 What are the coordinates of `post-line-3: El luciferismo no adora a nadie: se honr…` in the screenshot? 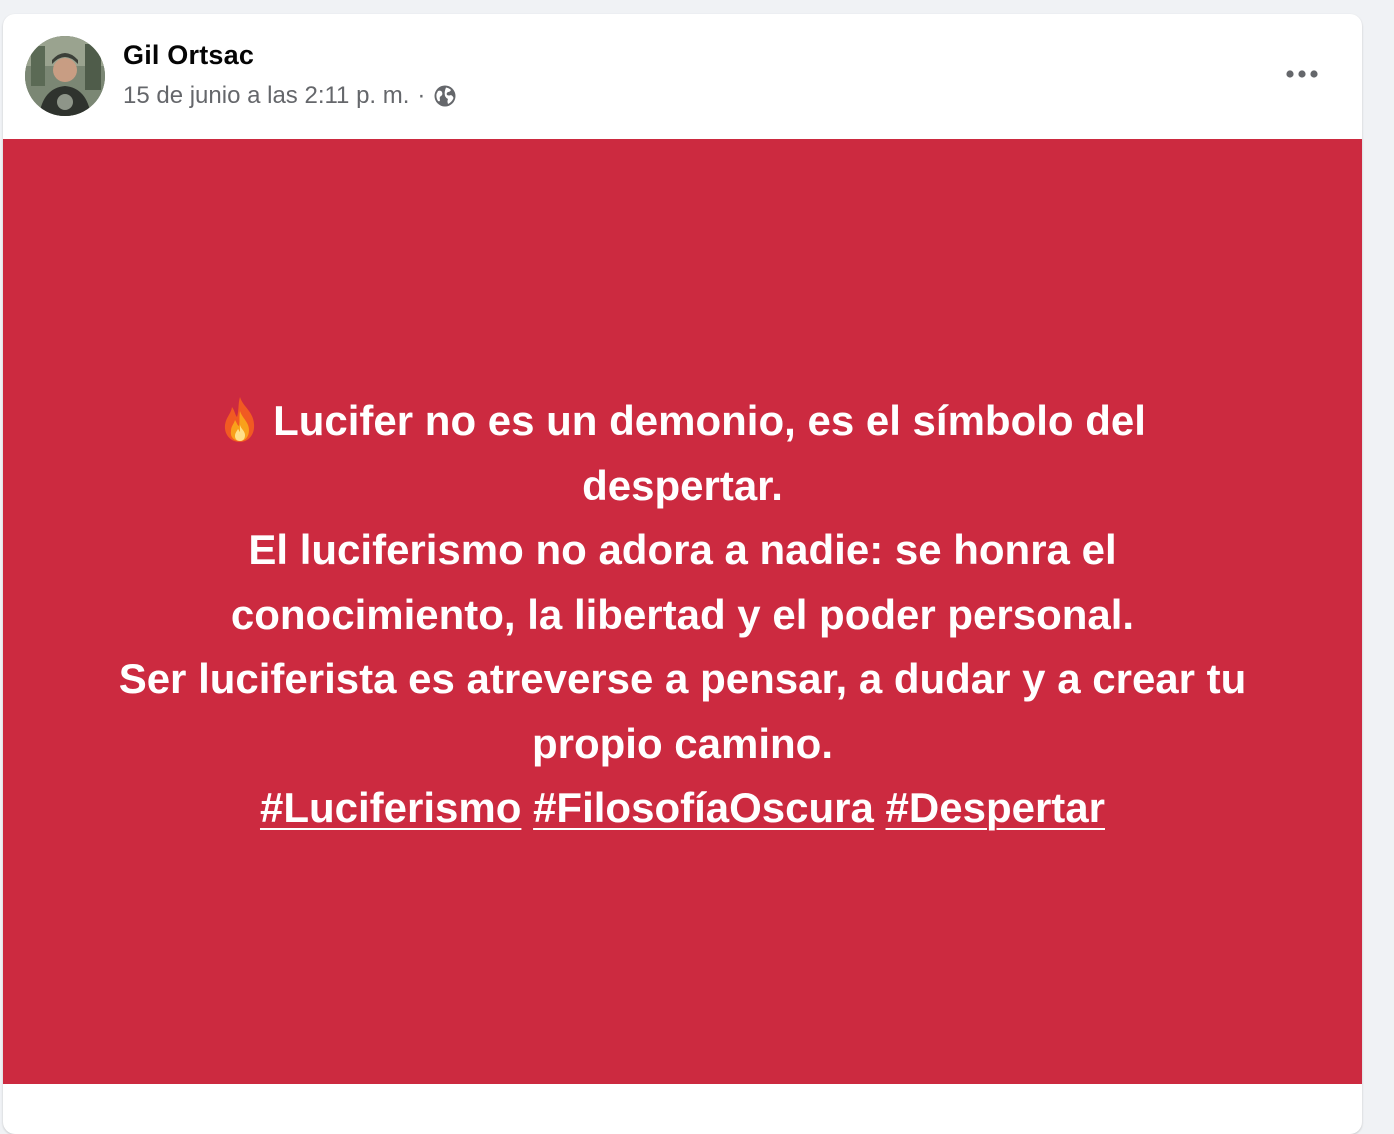 It's located at (682, 549).